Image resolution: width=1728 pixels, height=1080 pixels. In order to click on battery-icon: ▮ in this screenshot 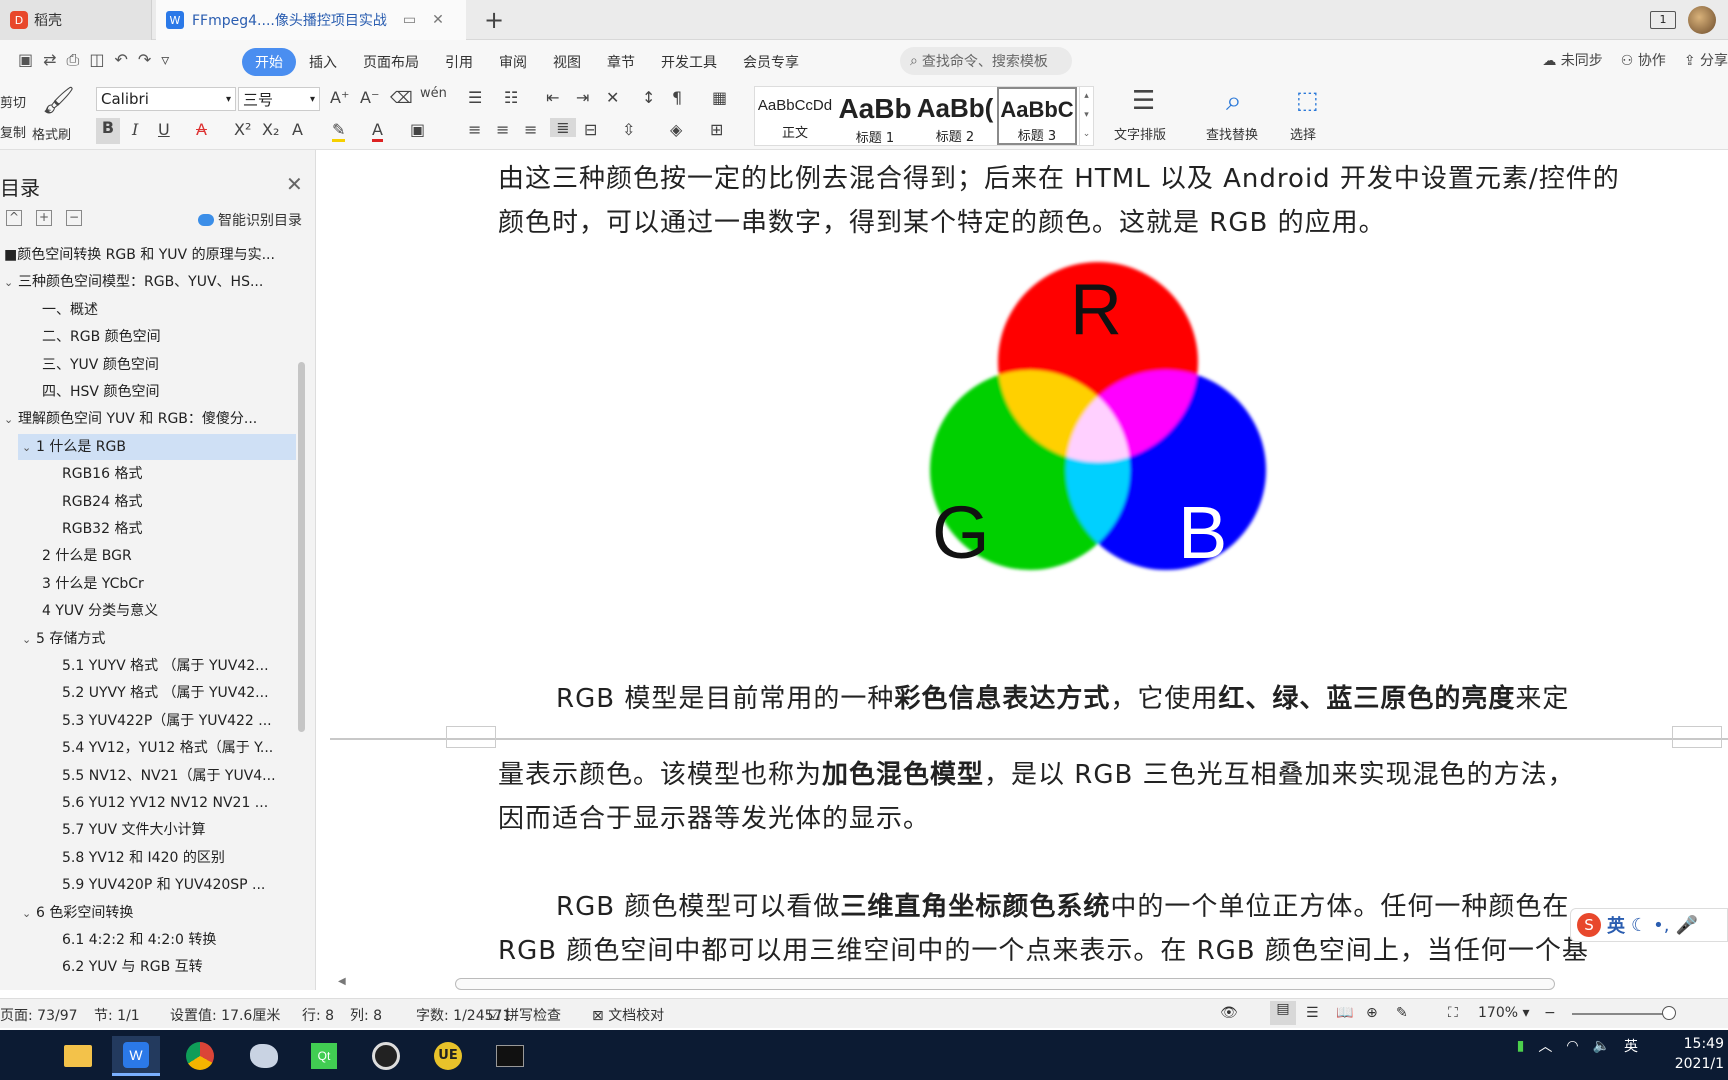, I will do `click(1521, 1046)`.